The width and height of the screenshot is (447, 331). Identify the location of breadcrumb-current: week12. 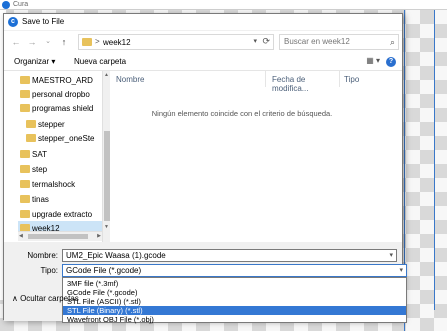
(117, 42).